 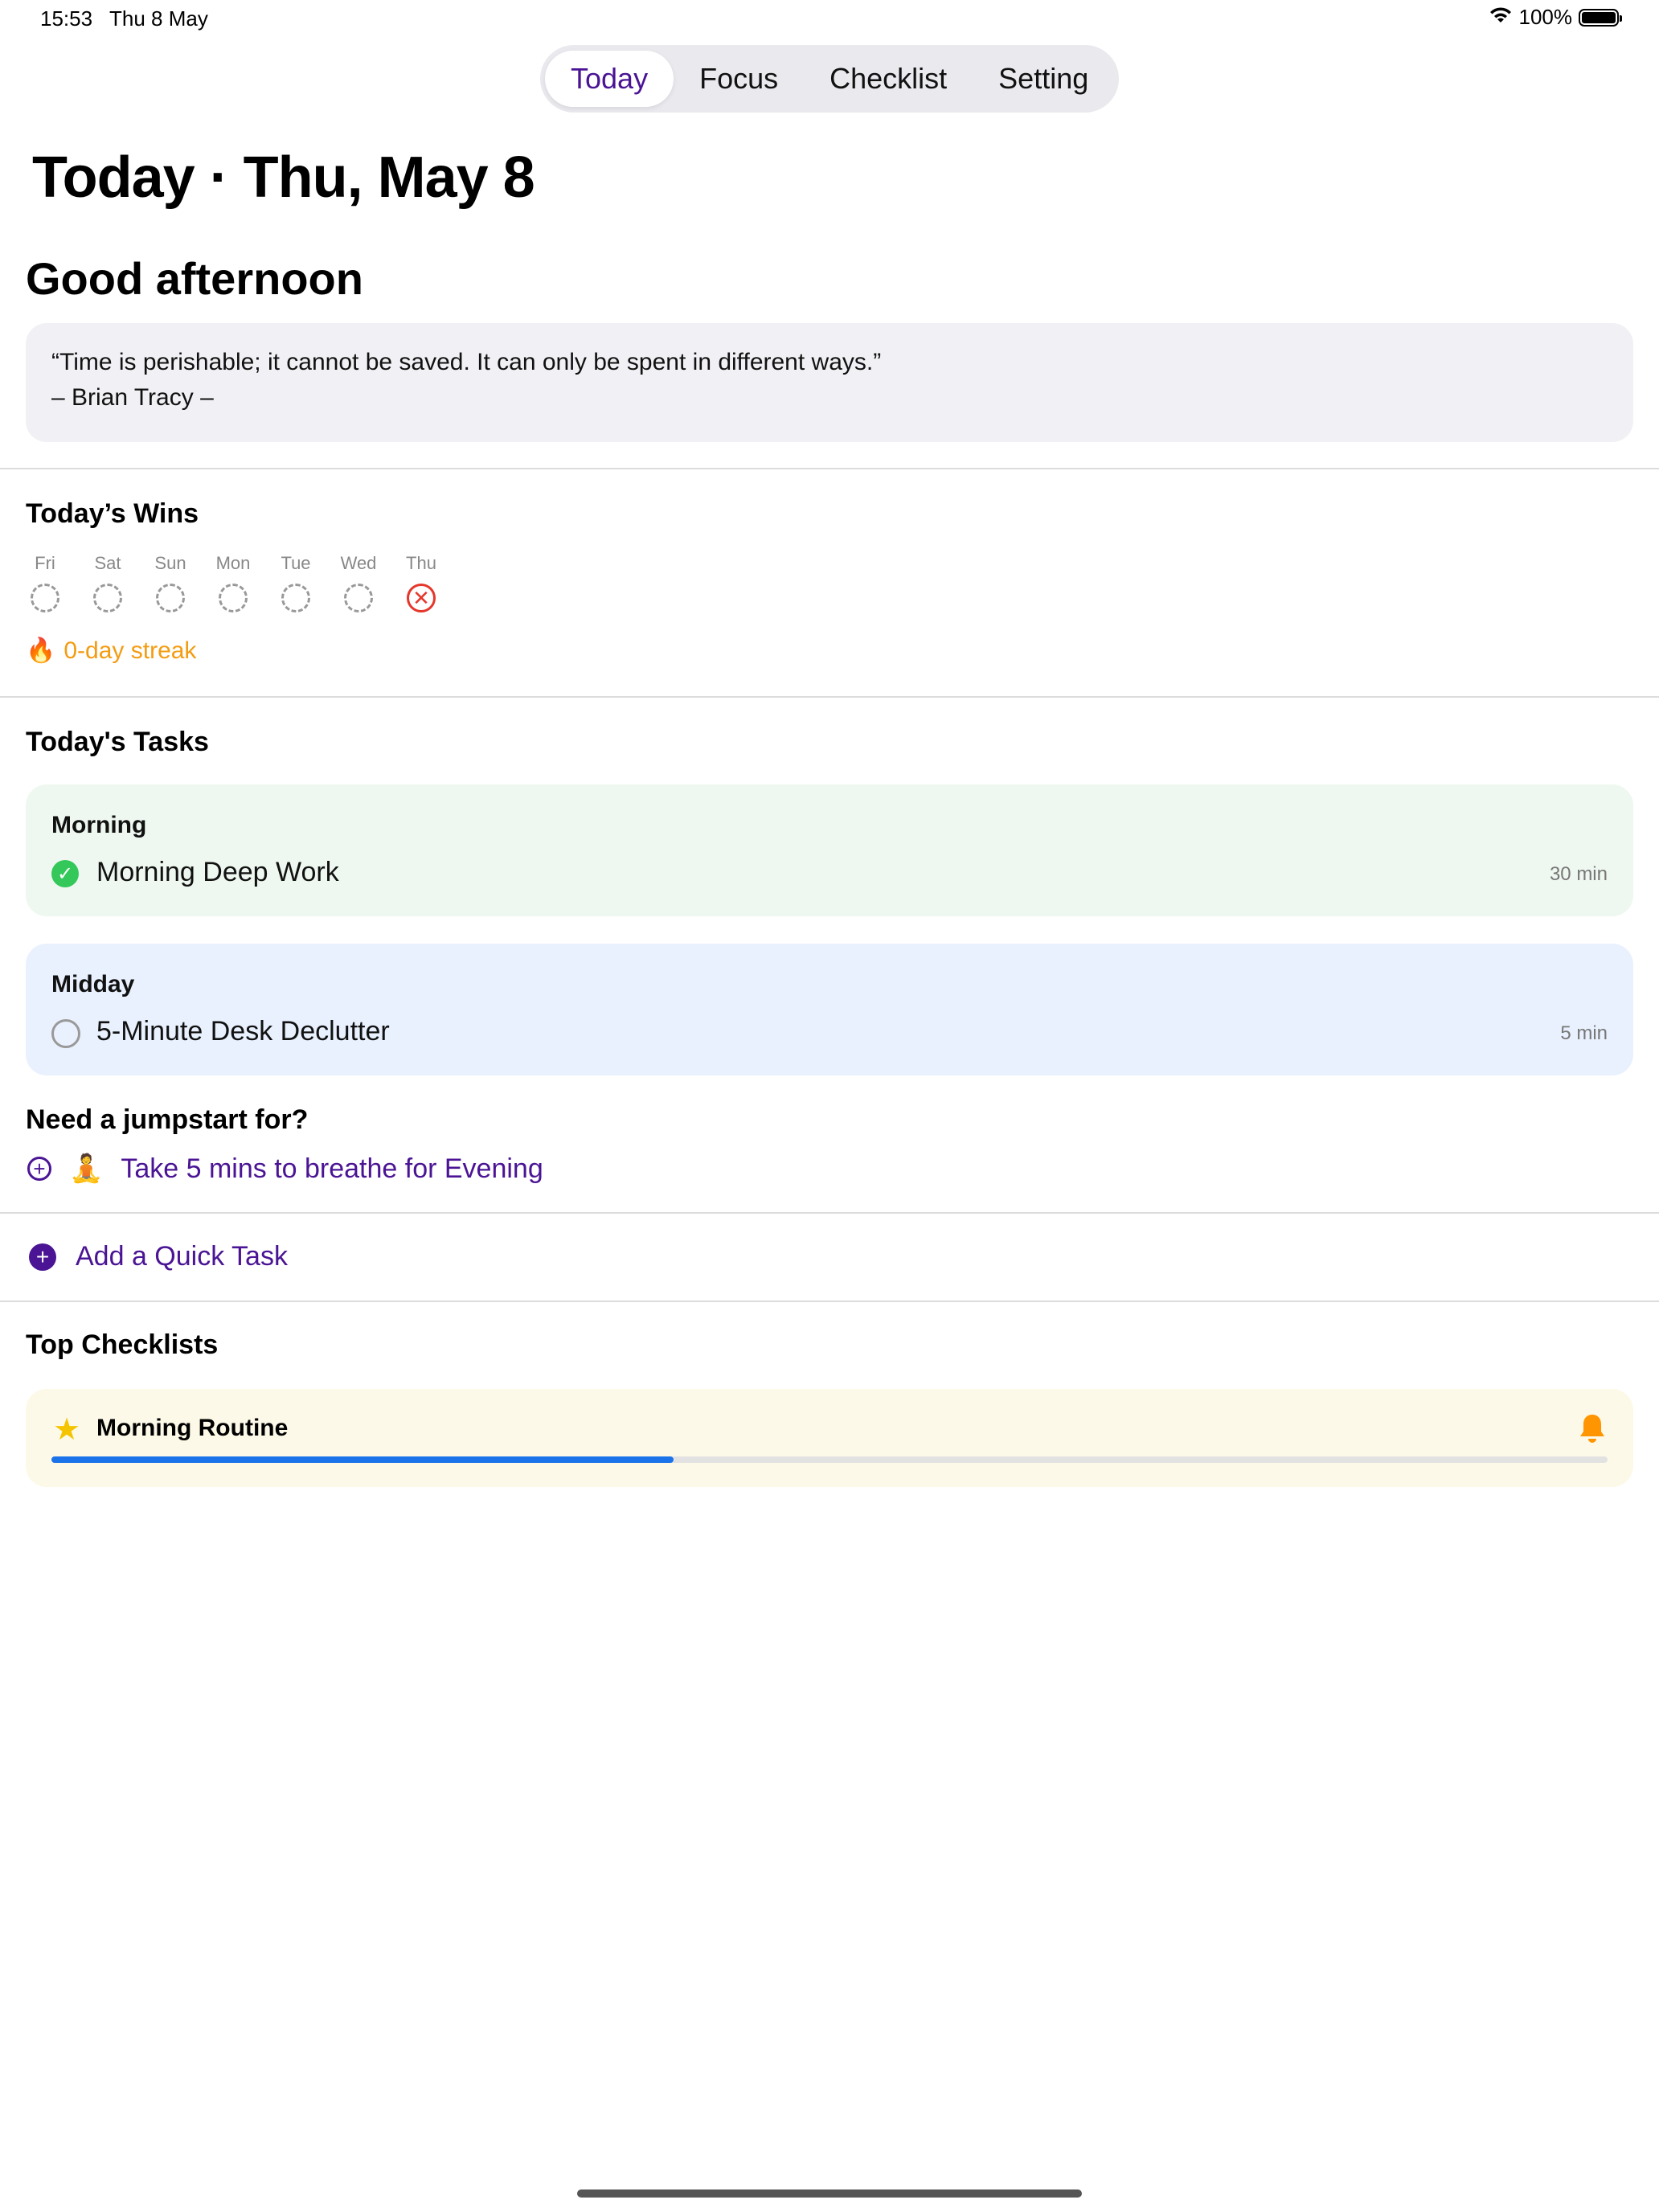 What do you see at coordinates (65, 1033) in the screenshot?
I see `checkbox-empty-icon` at bounding box center [65, 1033].